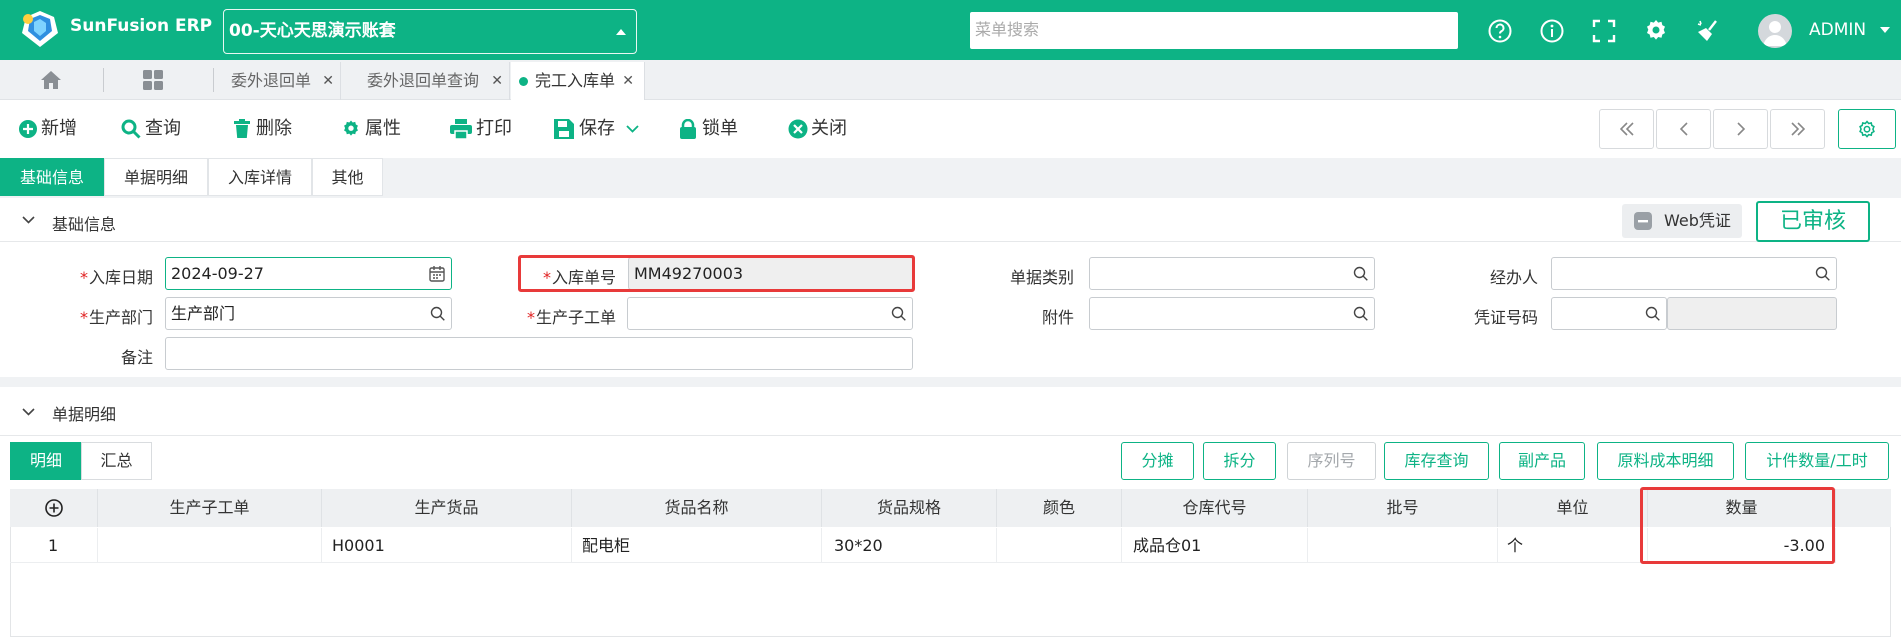 The height and width of the screenshot is (637, 1901). Describe the element at coordinates (308, 313) in the screenshot. I see `dept-field: 生产部门` at that location.